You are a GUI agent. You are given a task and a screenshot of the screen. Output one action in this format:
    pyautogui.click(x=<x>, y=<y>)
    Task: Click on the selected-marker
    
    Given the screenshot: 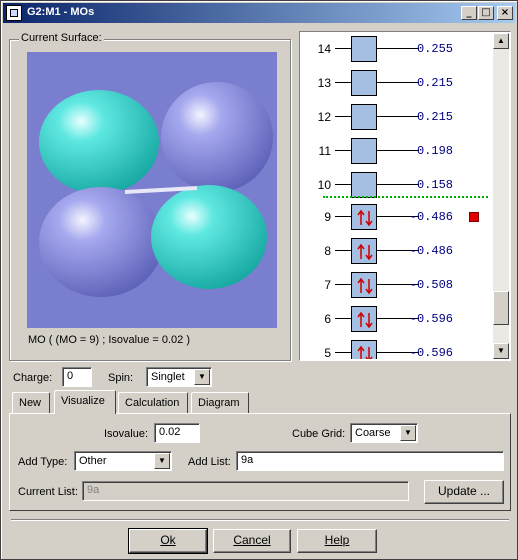 What is the action you would take?
    pyautogui.click(x=474, y=217)
    